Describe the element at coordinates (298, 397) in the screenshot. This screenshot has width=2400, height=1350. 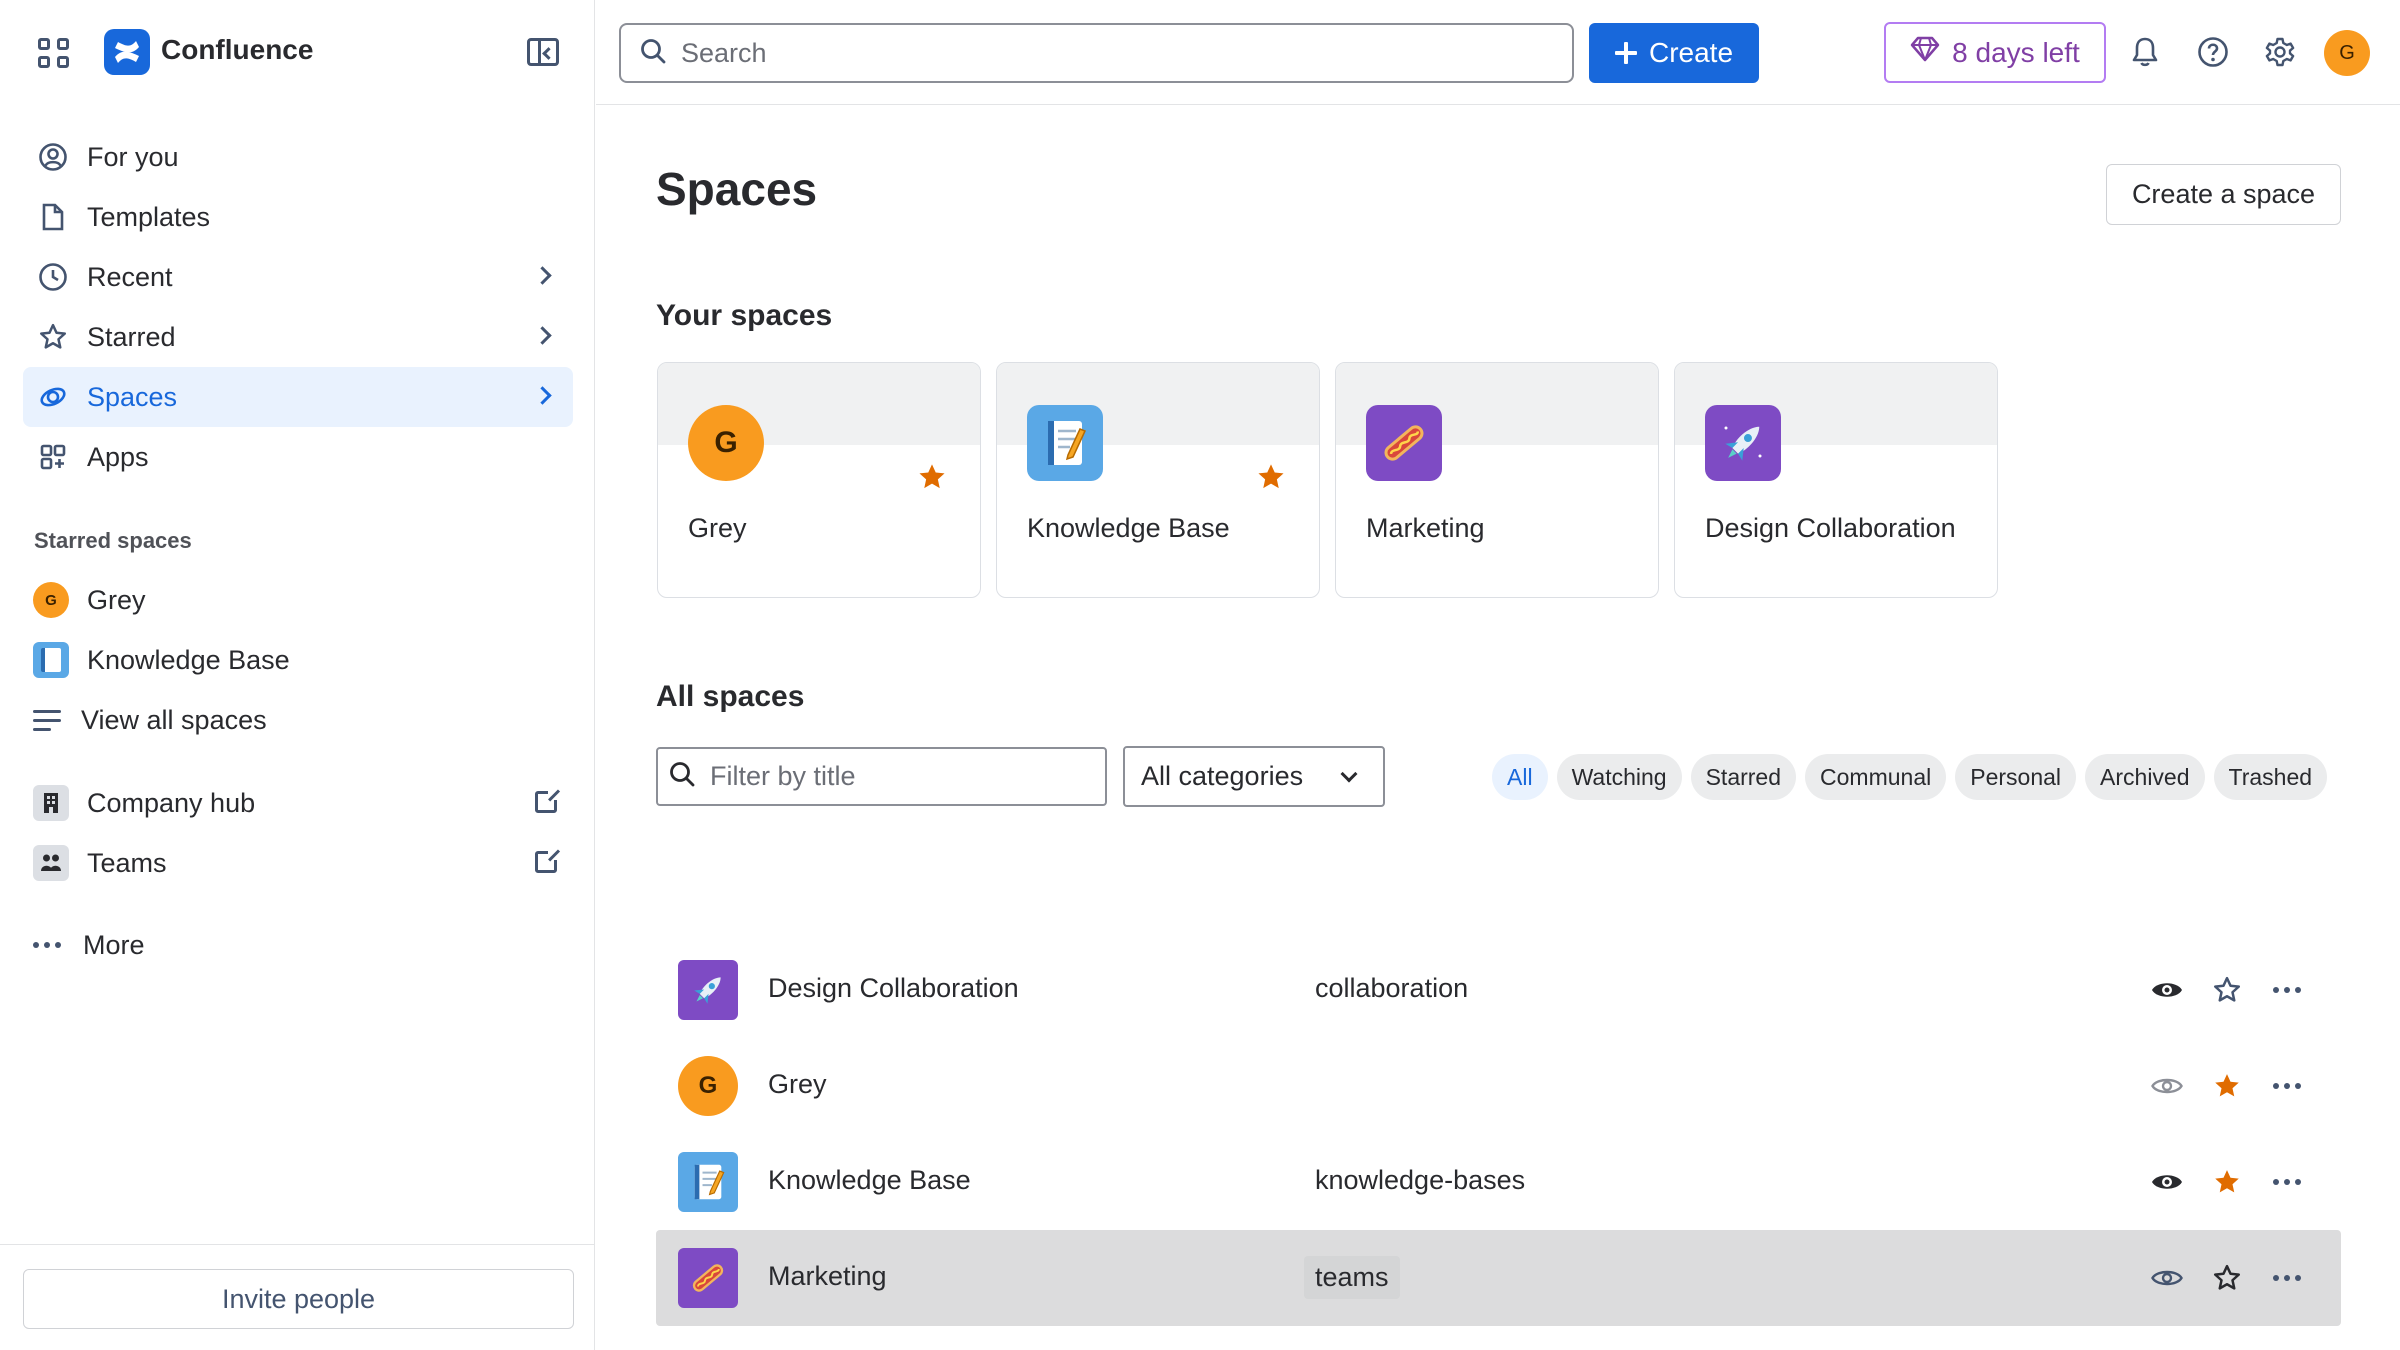
I see `sidebar-item-spaces: Spaces` at that location.